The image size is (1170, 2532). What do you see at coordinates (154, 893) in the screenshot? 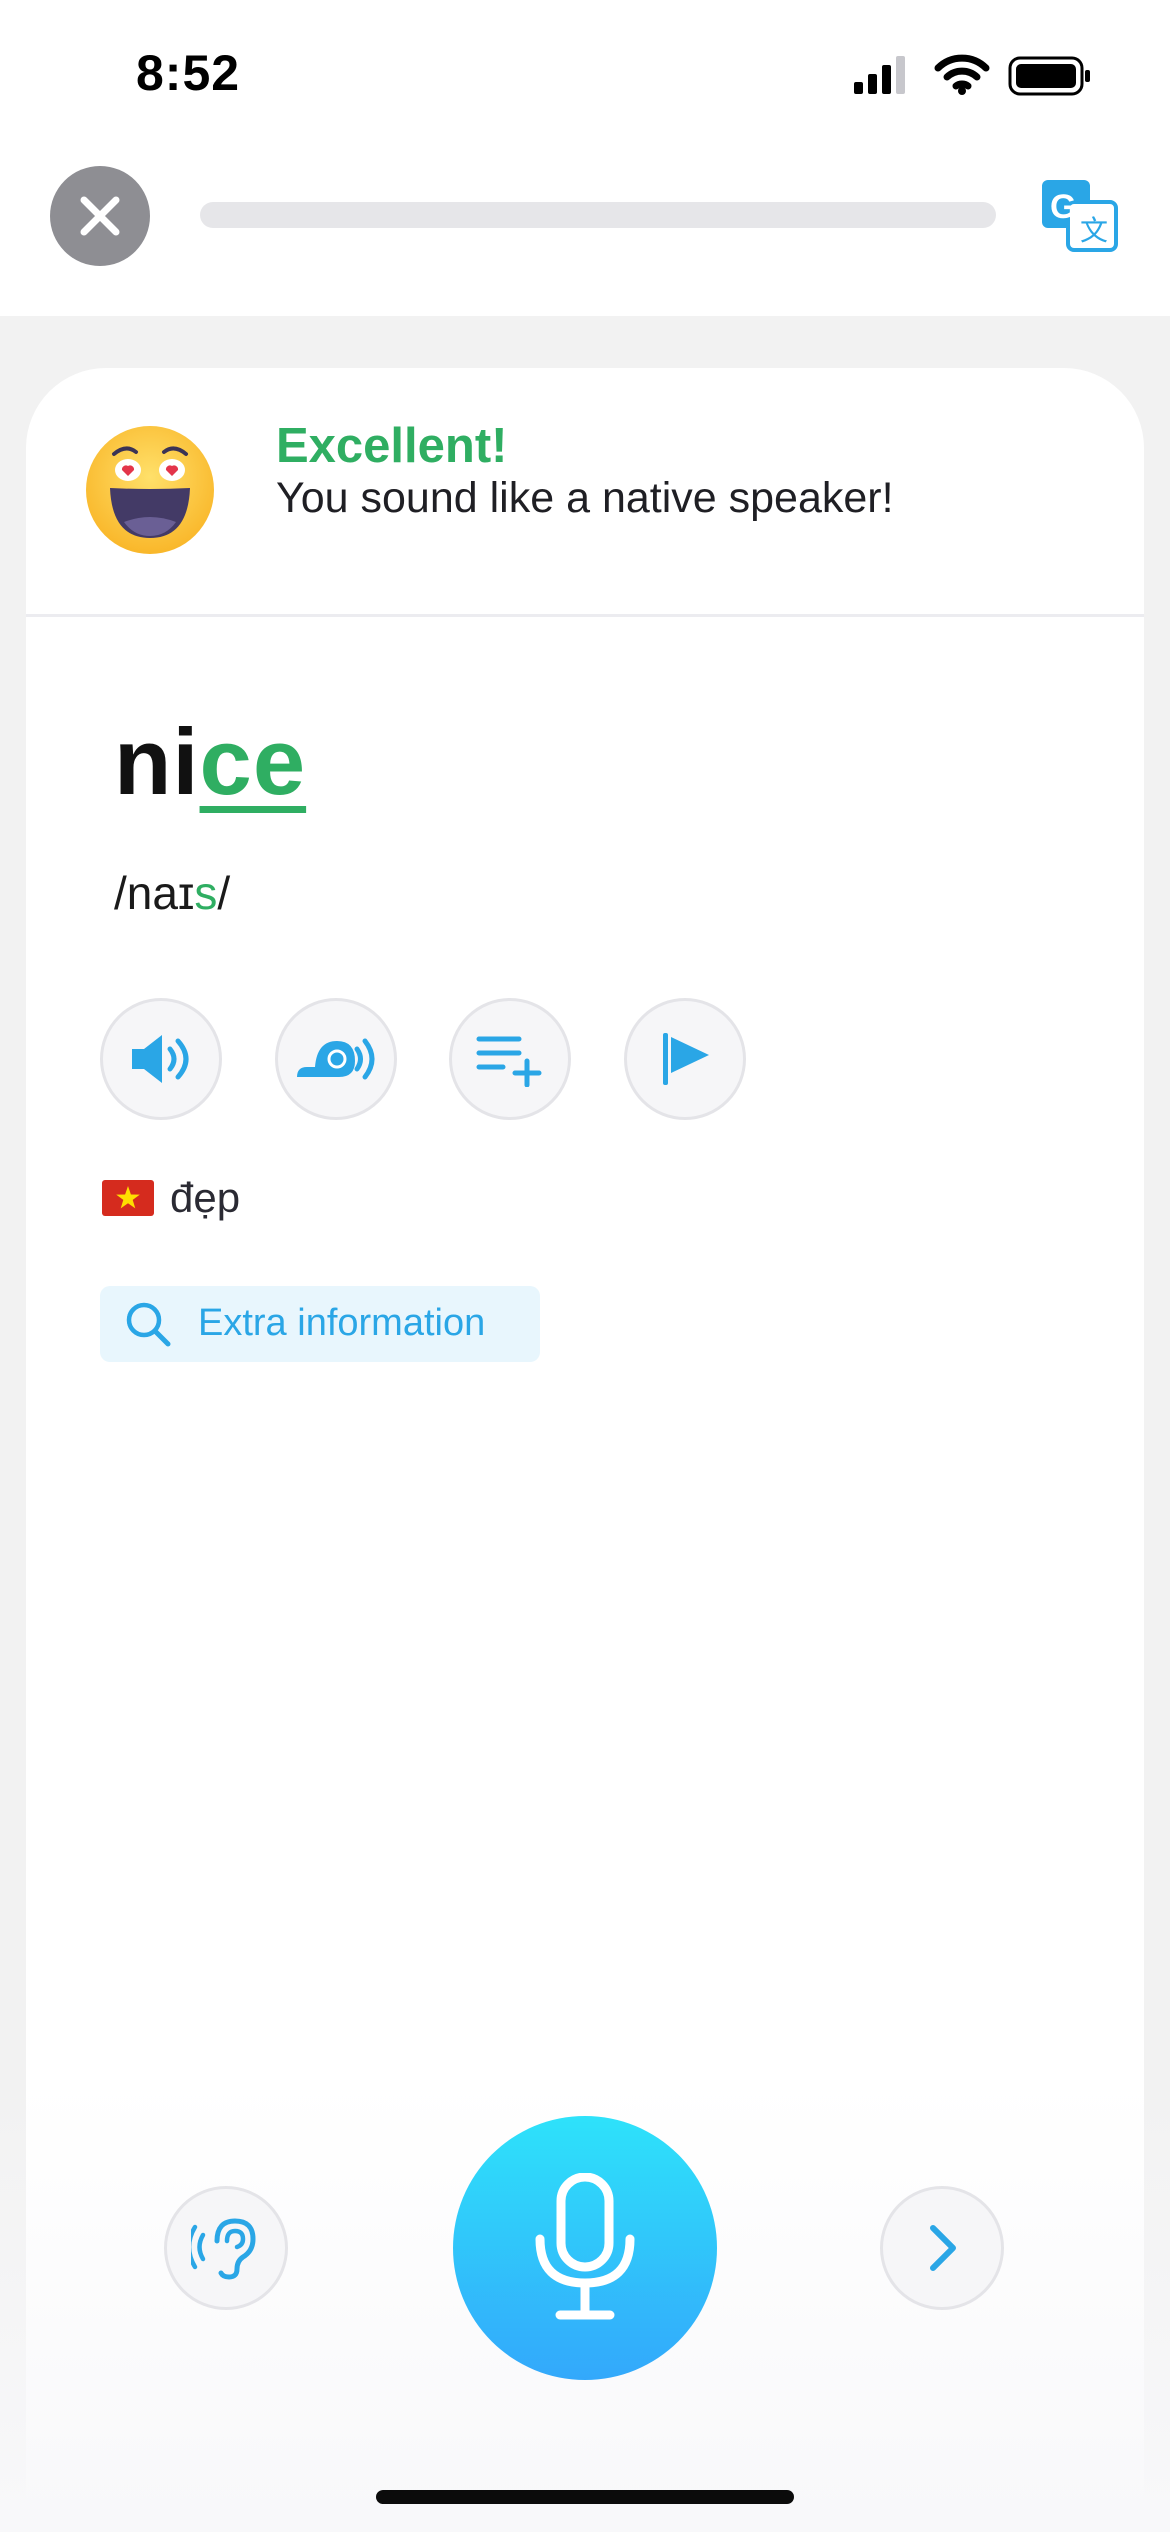
I see `ipa-part: /naɪ` at bounding box center [154, 893].